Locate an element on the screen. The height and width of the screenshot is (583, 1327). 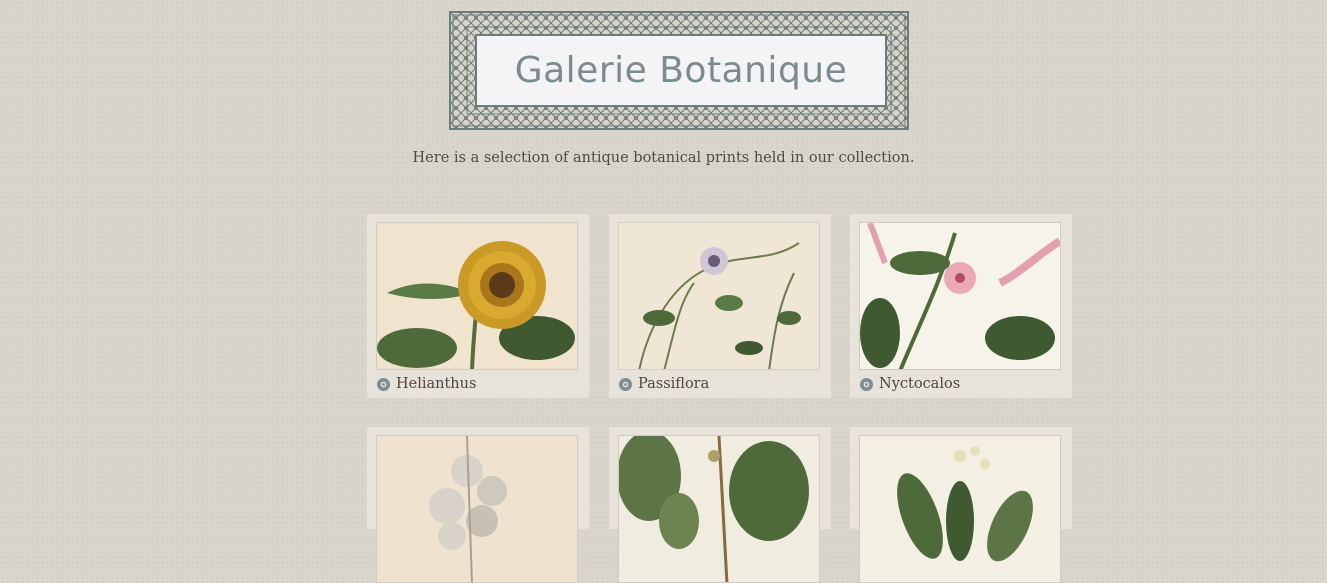
nyctocalos-print is located at coordinates (960, 296).